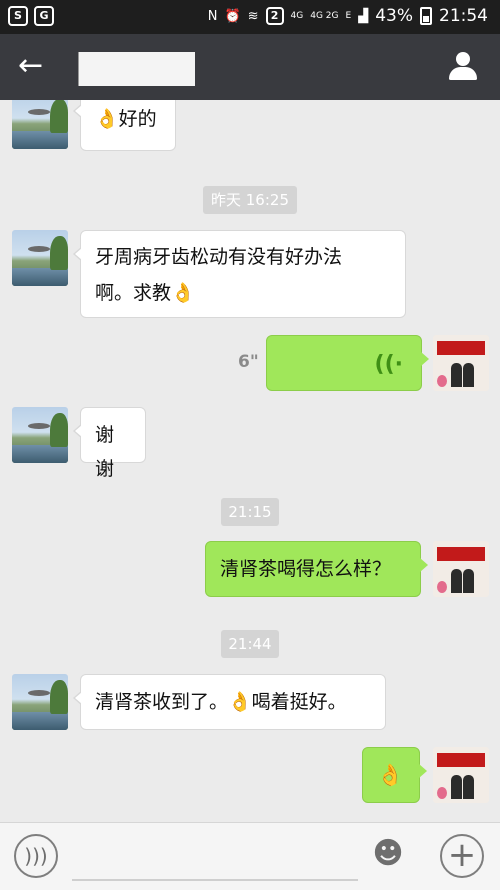 This screenshot has width=500, height=890. I want to click on message-bubble-sent: 清肾茶喝得怎么样？, so click(316, 569).